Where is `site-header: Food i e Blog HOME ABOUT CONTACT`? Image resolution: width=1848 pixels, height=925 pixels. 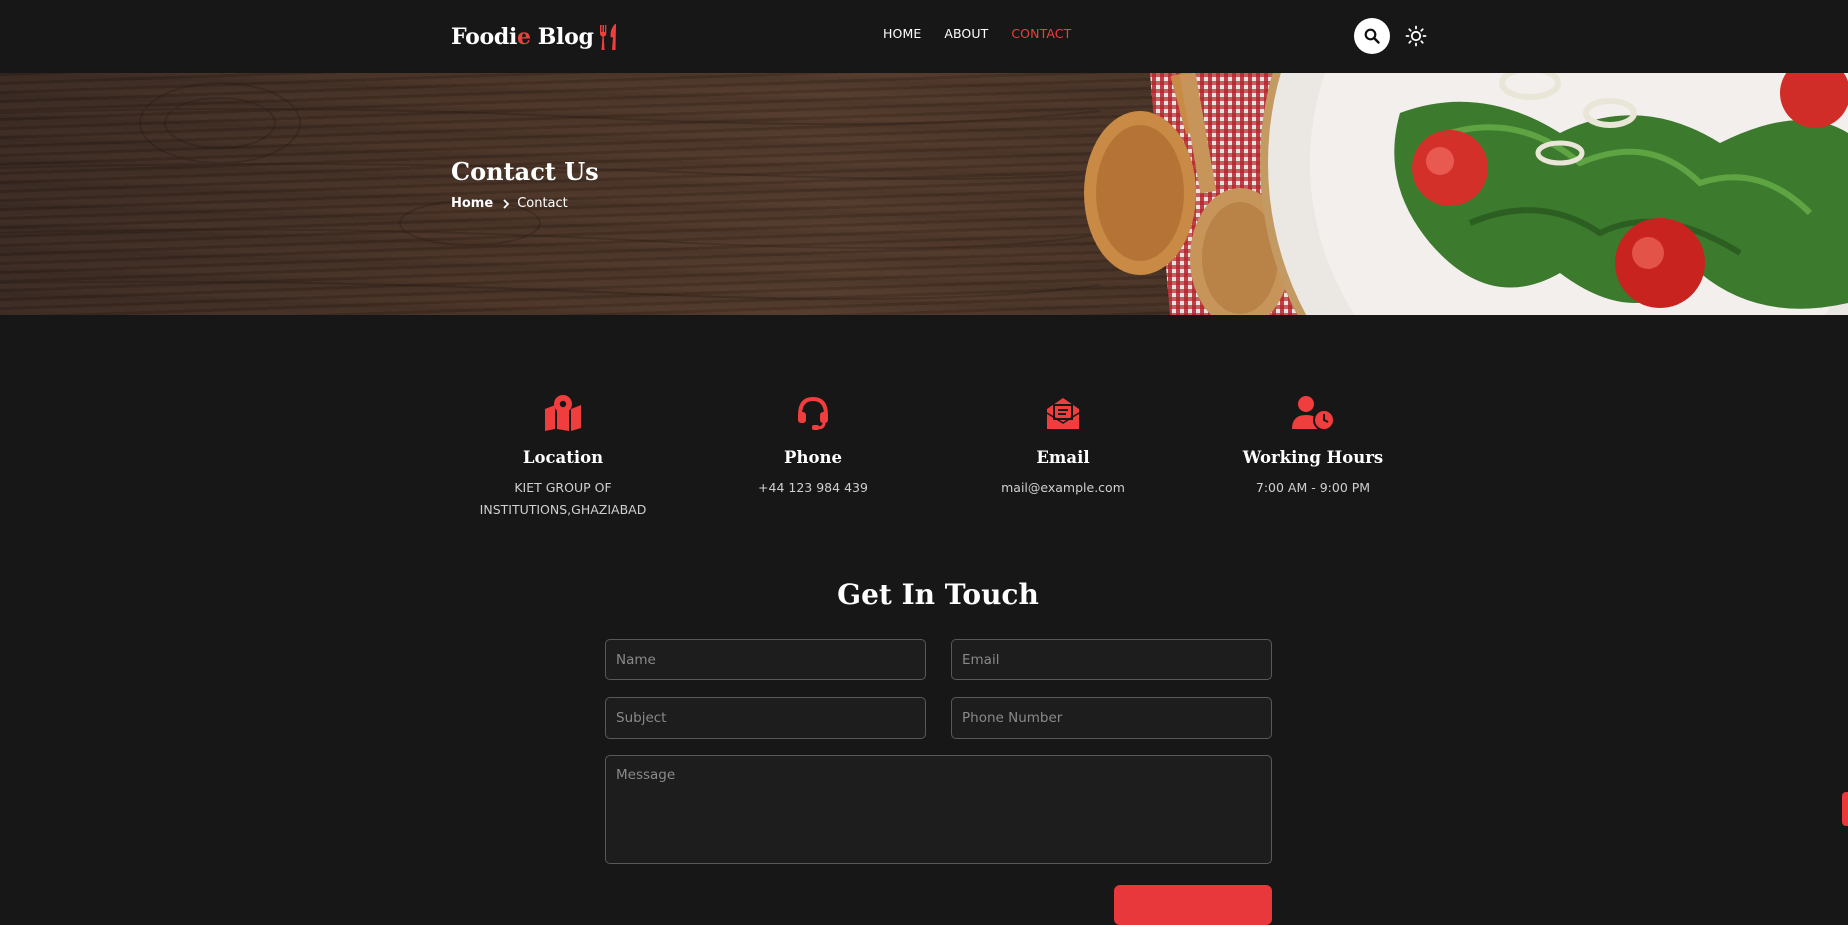 site-header: Food i e Blog HOME ABOUT CONTACT is located at coordinates (924, 36).